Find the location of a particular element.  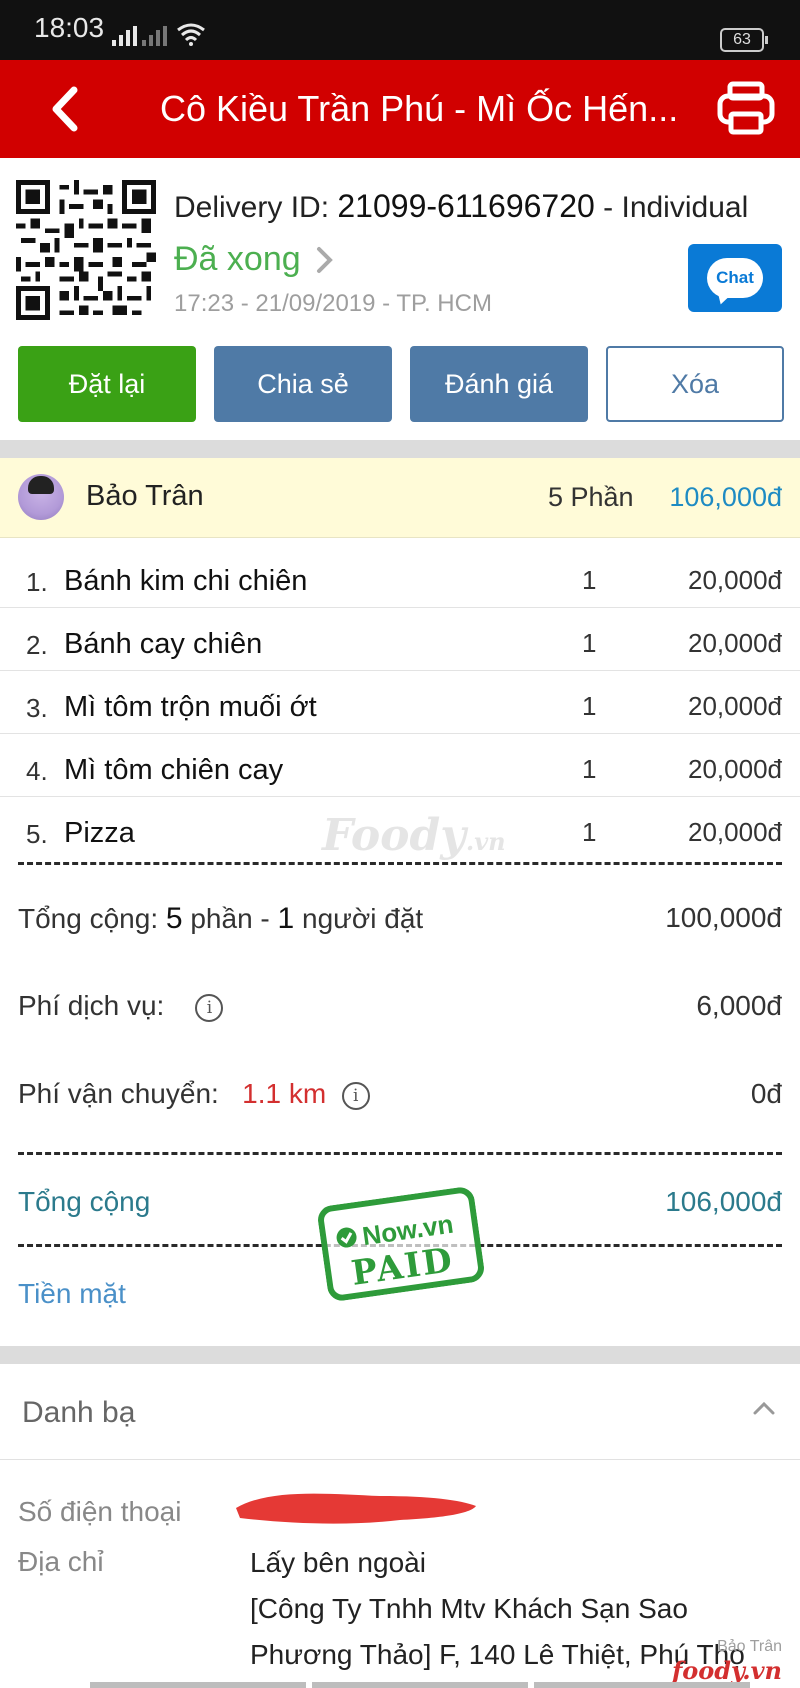

foody-watermark: Foody.vn is located at coordinates (414, 835).